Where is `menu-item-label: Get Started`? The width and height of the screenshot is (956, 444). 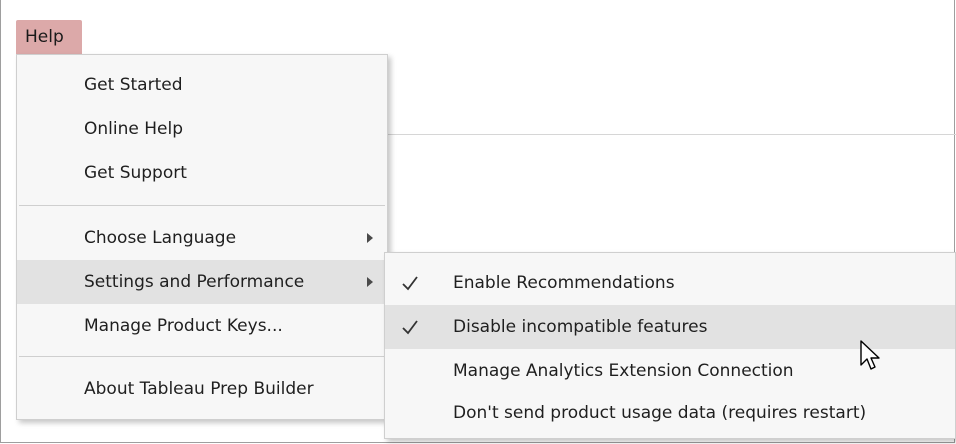 menu-item-label: Get Started is located at coordinates (133, 85).